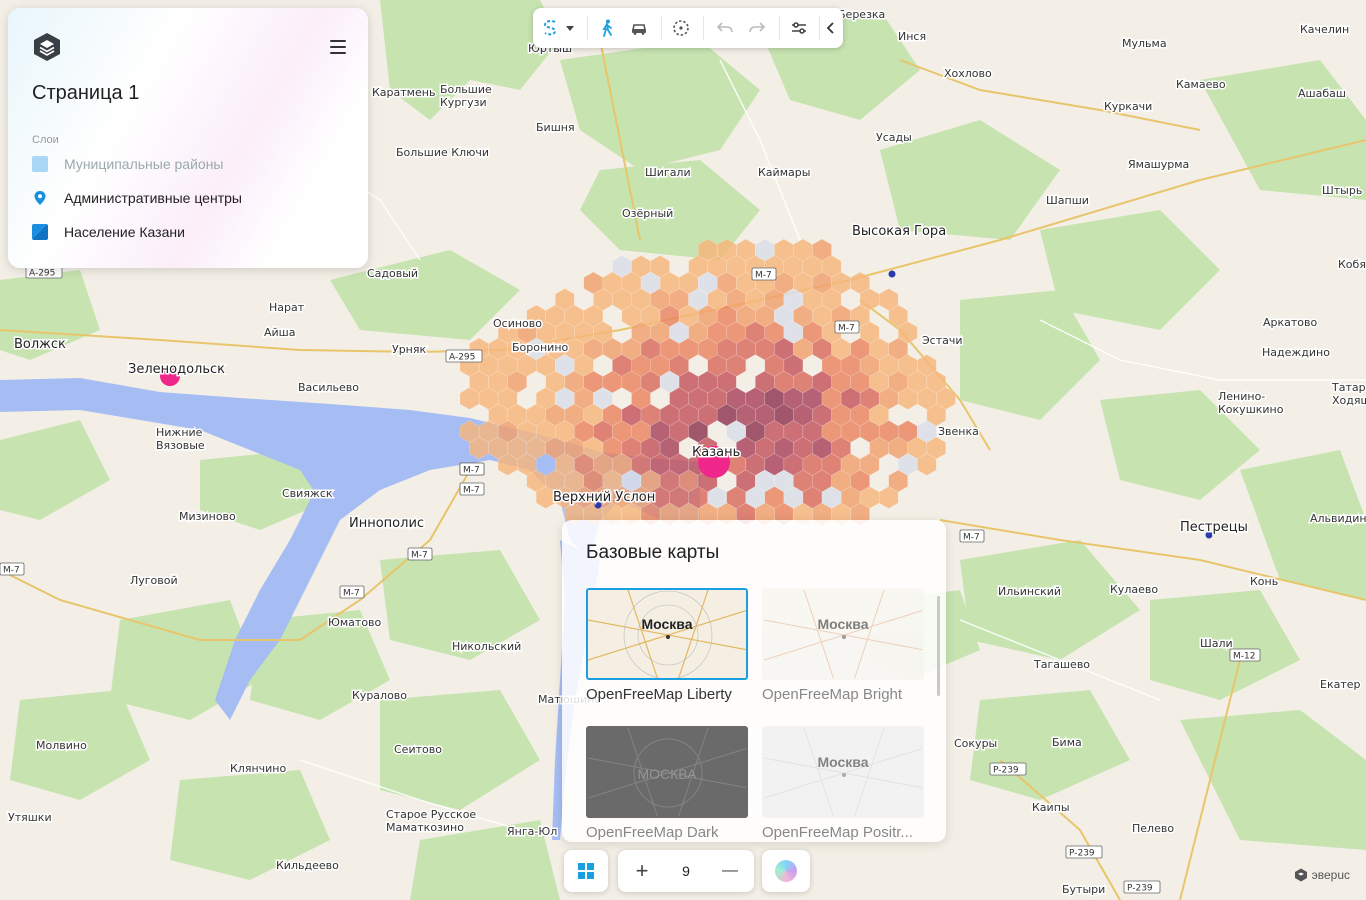  What do you see at coordinates (379, 695) in the screenshot?
I see `place-label: Кураловo` at bounding box center [379, 695].